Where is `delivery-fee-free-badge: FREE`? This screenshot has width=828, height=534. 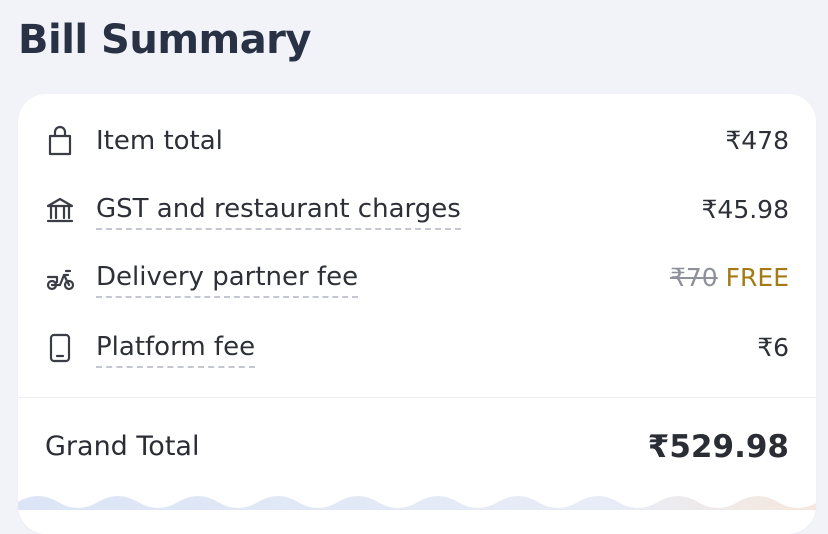 delivery-fee-free-badge: FREE is located at coordinates (757, 277).